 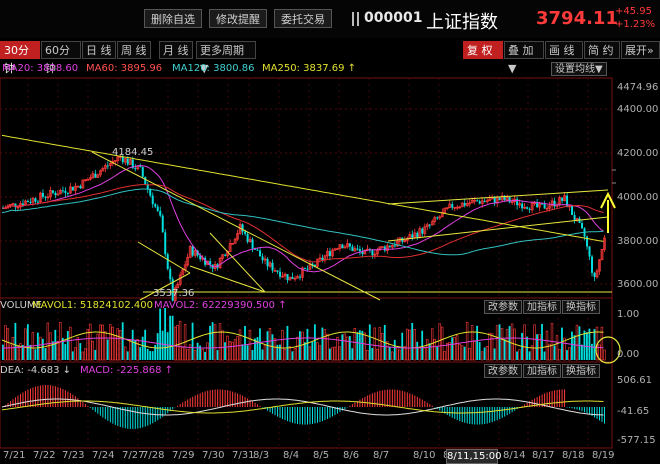 I want to click on price-axis-label: 3600.00, so click(x=638, y=284).